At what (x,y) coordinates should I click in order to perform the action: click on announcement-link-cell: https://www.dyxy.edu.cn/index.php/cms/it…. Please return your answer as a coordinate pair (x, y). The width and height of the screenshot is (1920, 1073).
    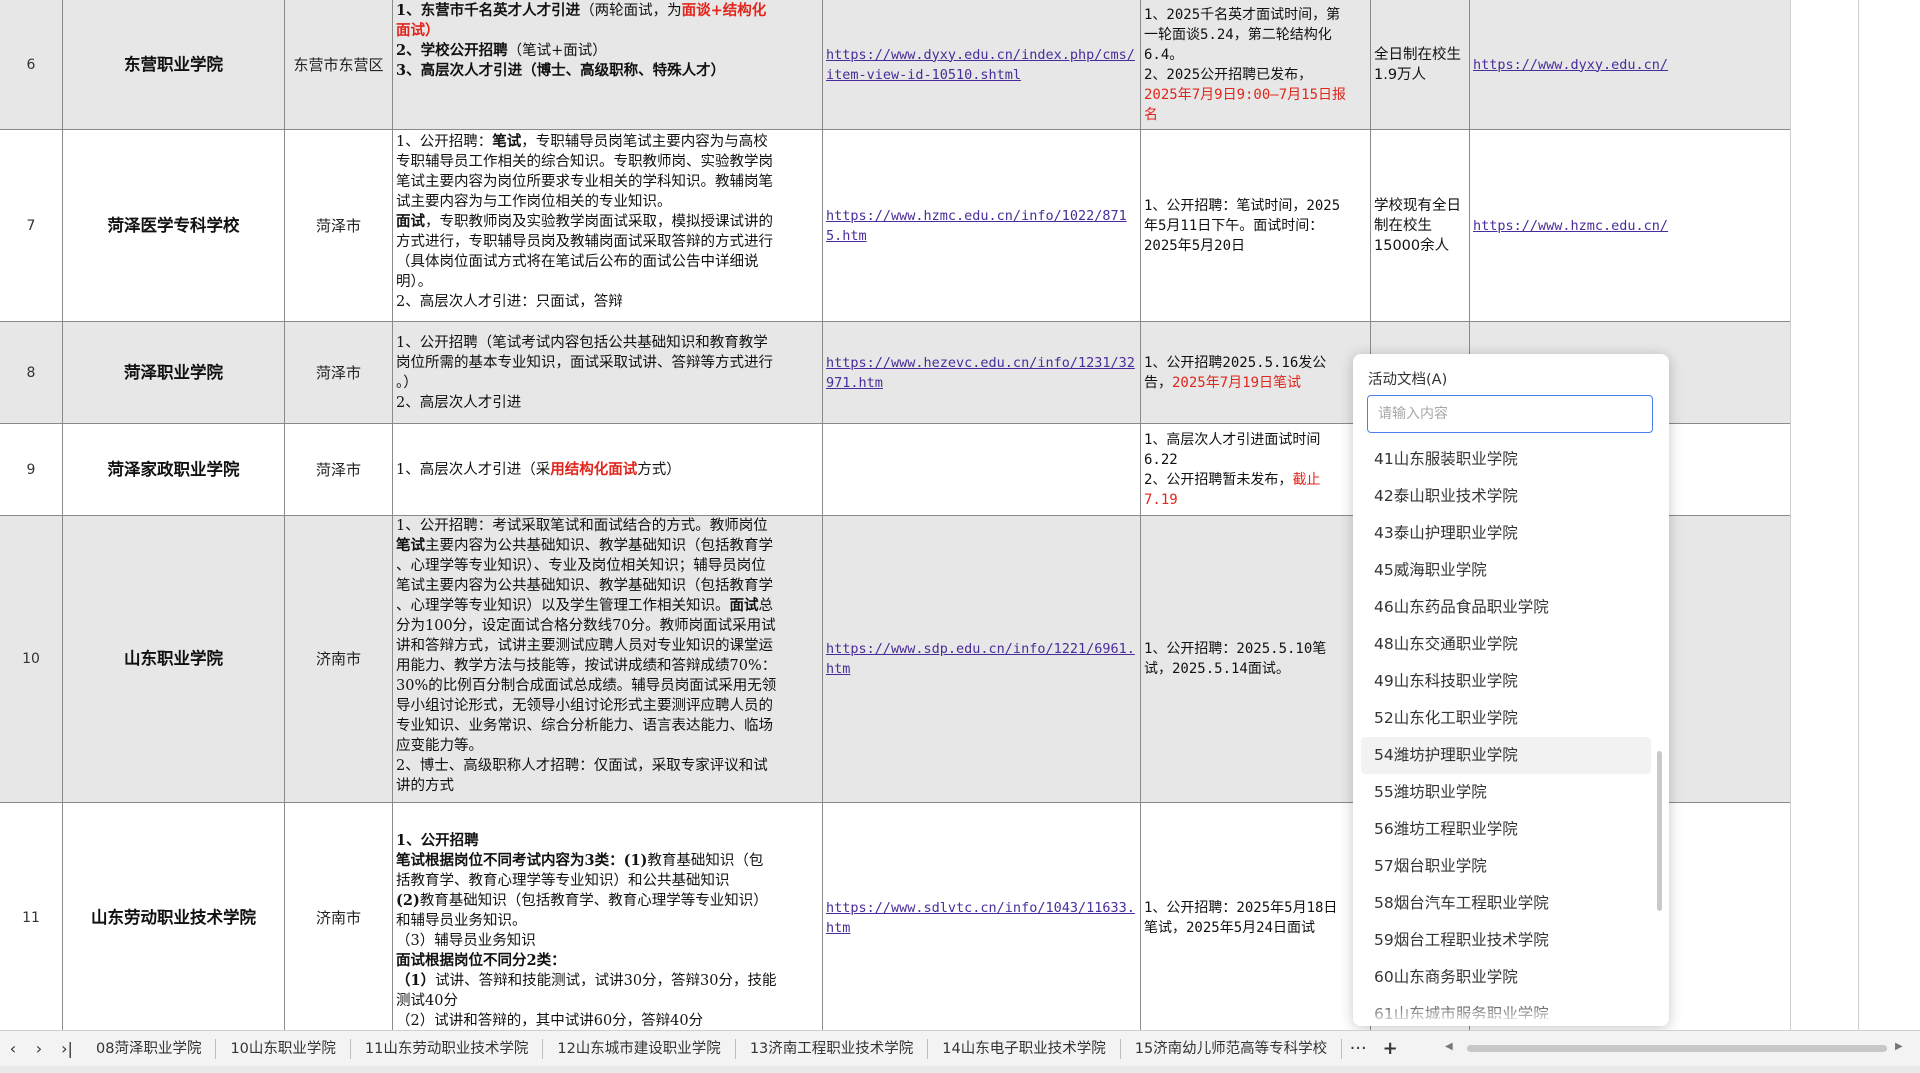
    Looking at the image, I should click on (981, 64).